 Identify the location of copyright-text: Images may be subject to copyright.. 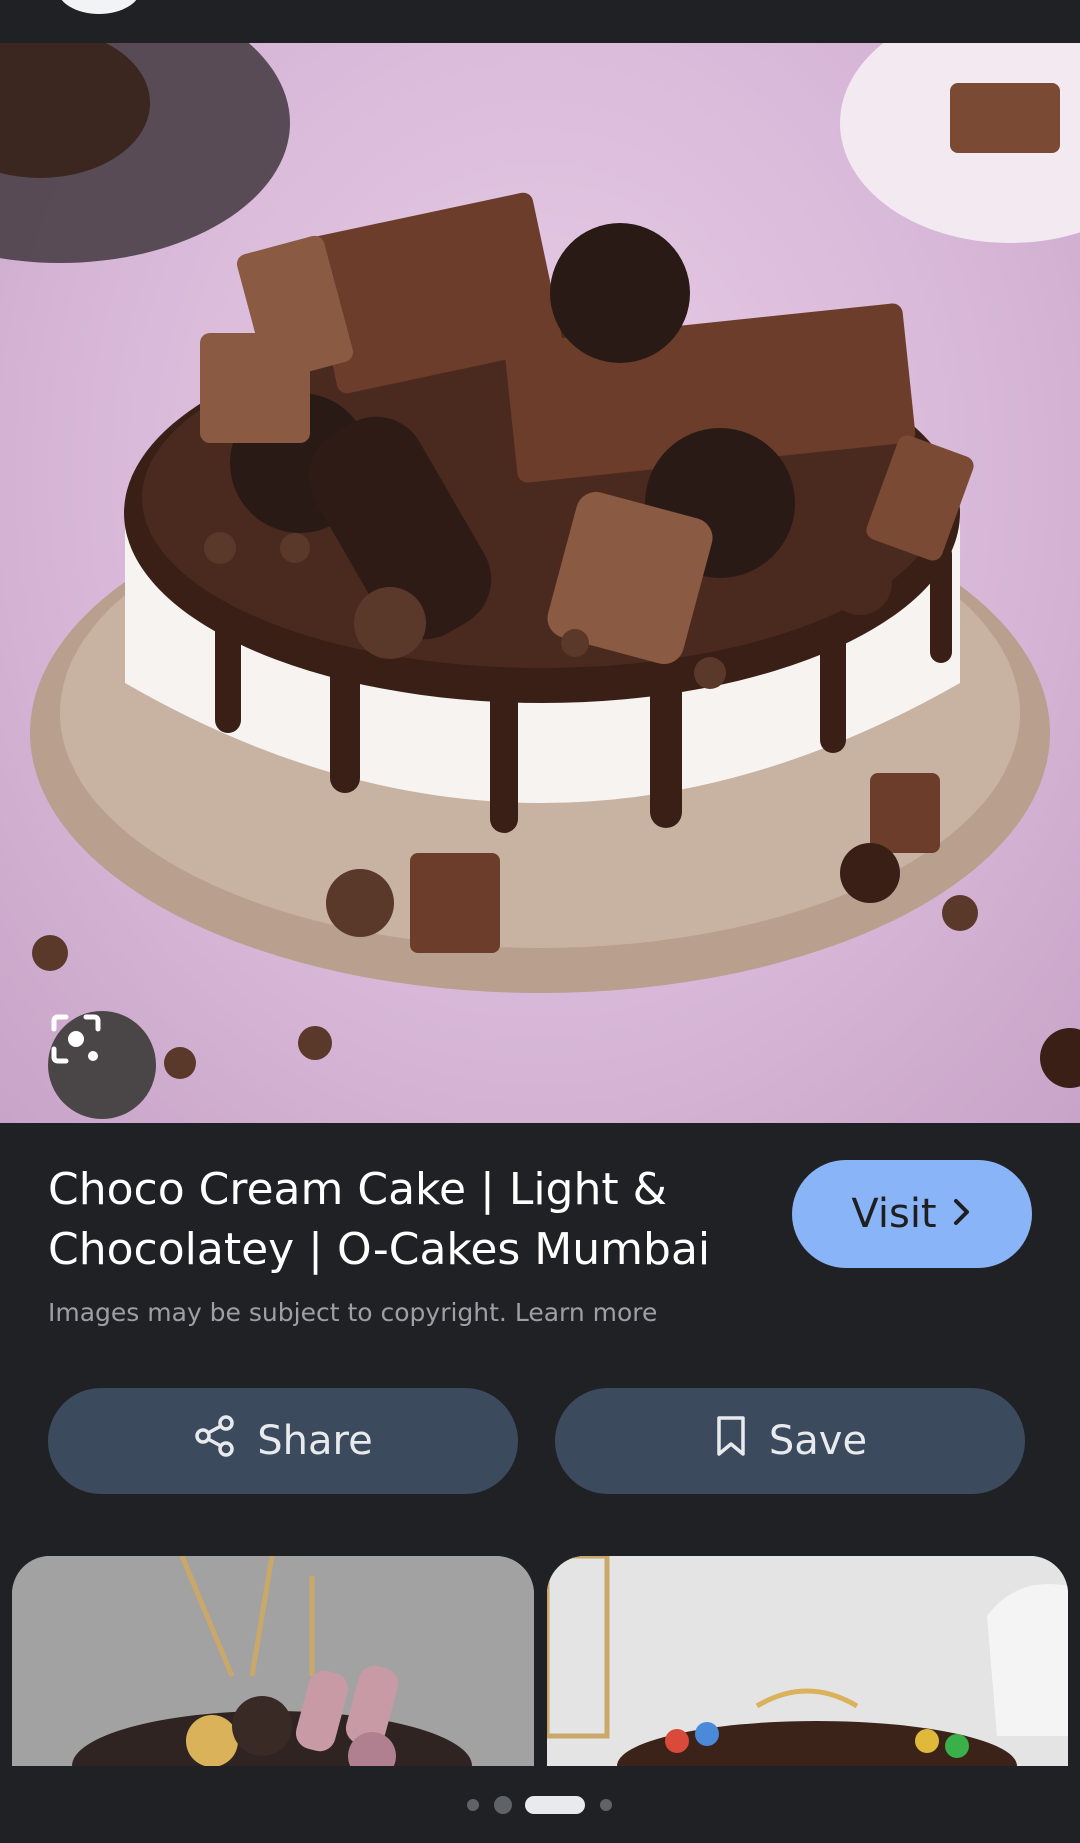
(277, 1312).